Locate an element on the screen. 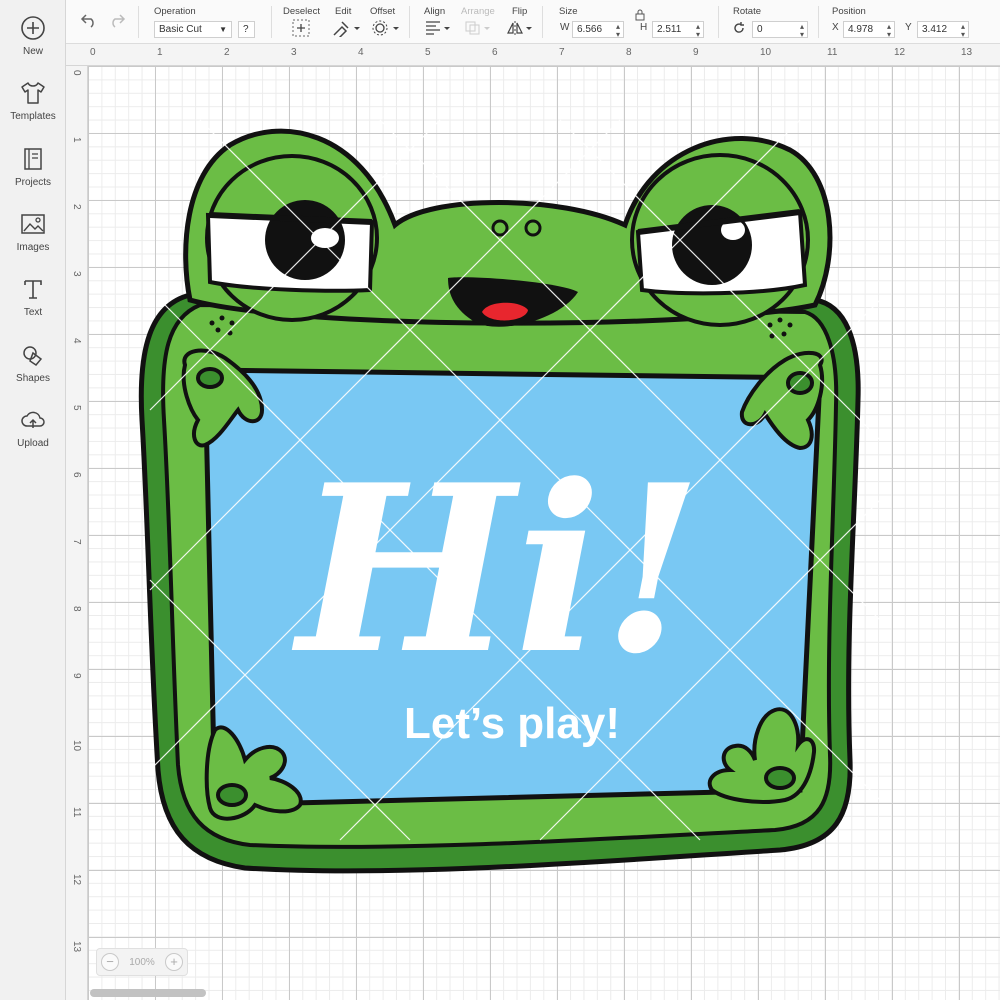 The image size is (1000, 1000). help-icon: ? is located at coordinates (246, 29).